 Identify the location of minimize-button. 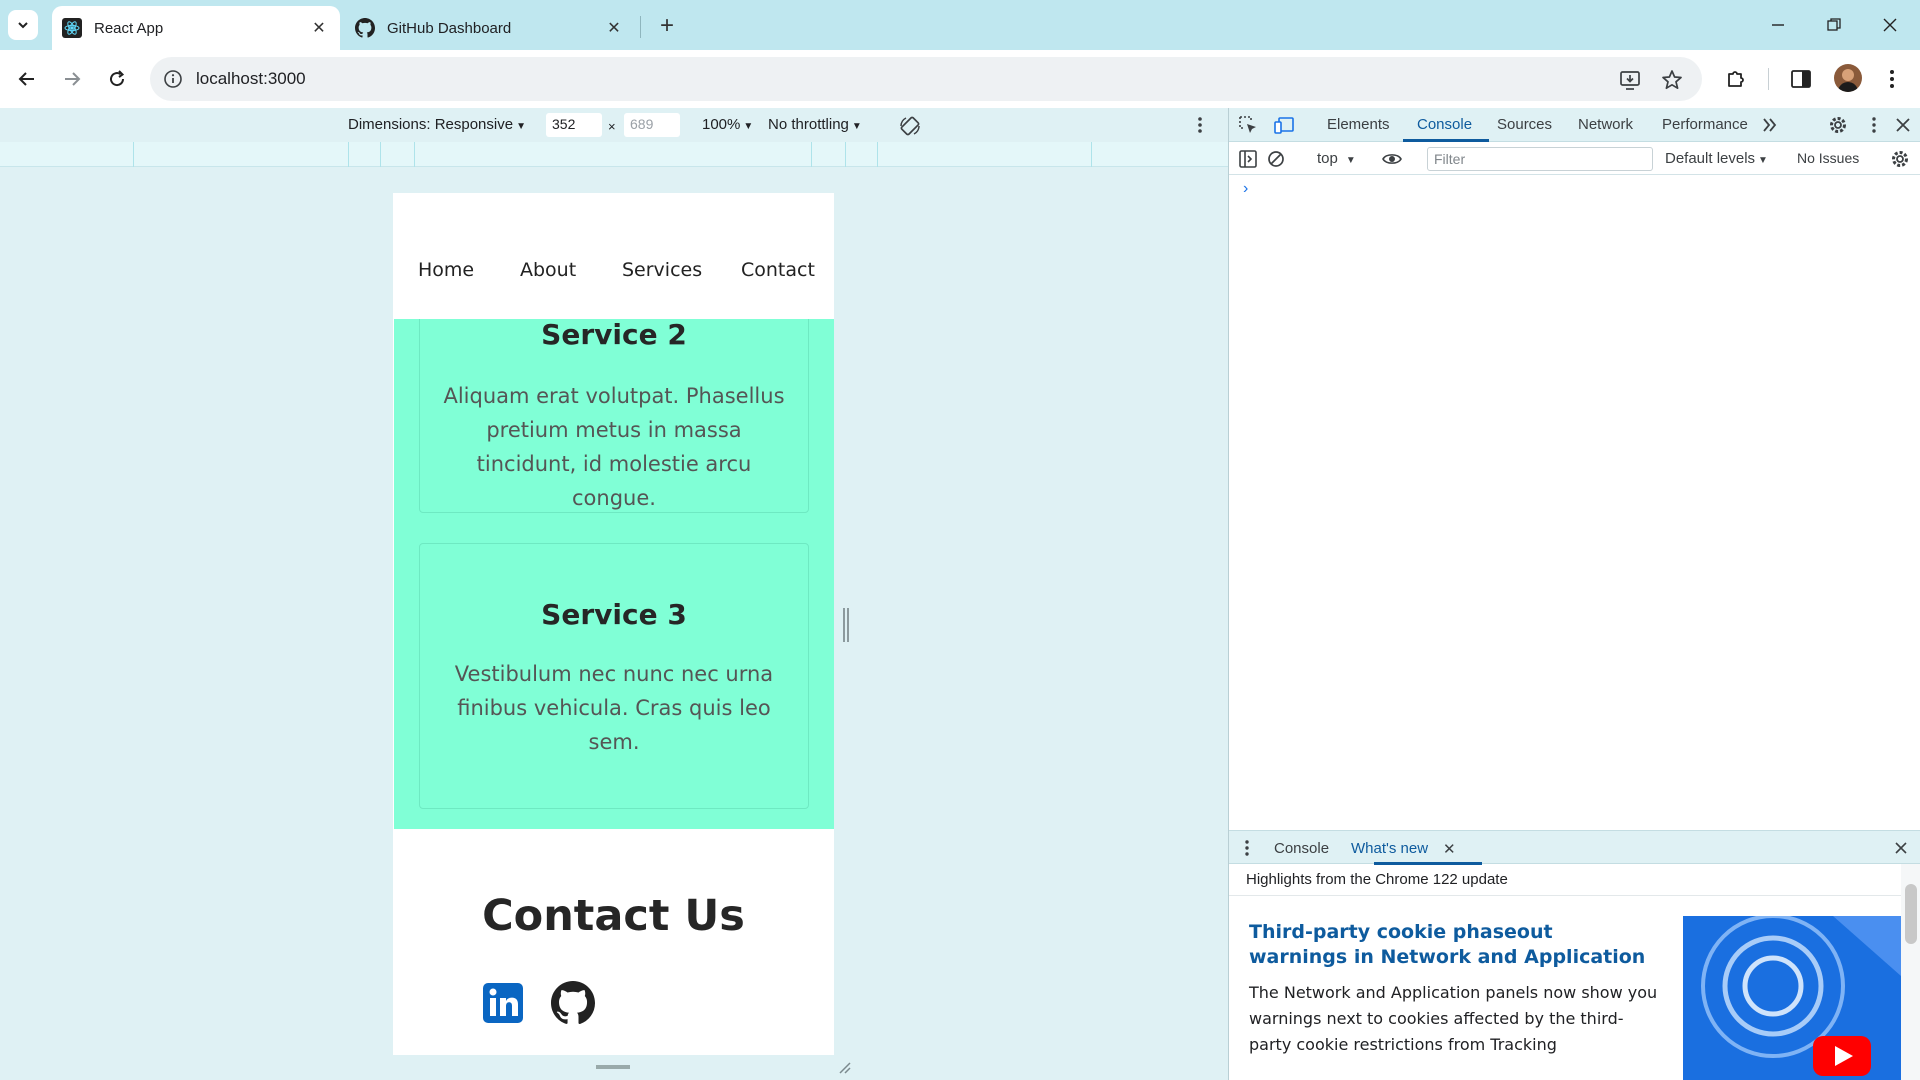
(1778, 25).